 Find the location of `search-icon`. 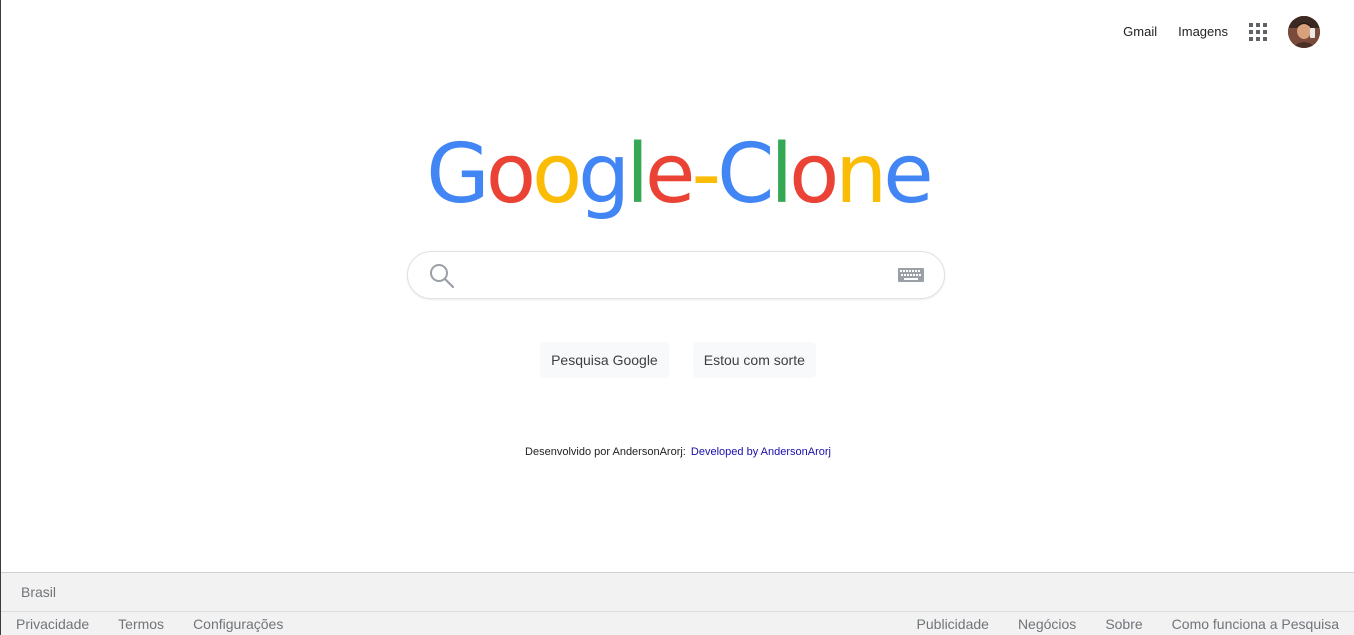

search-icon is located at coordinates (442, 276).